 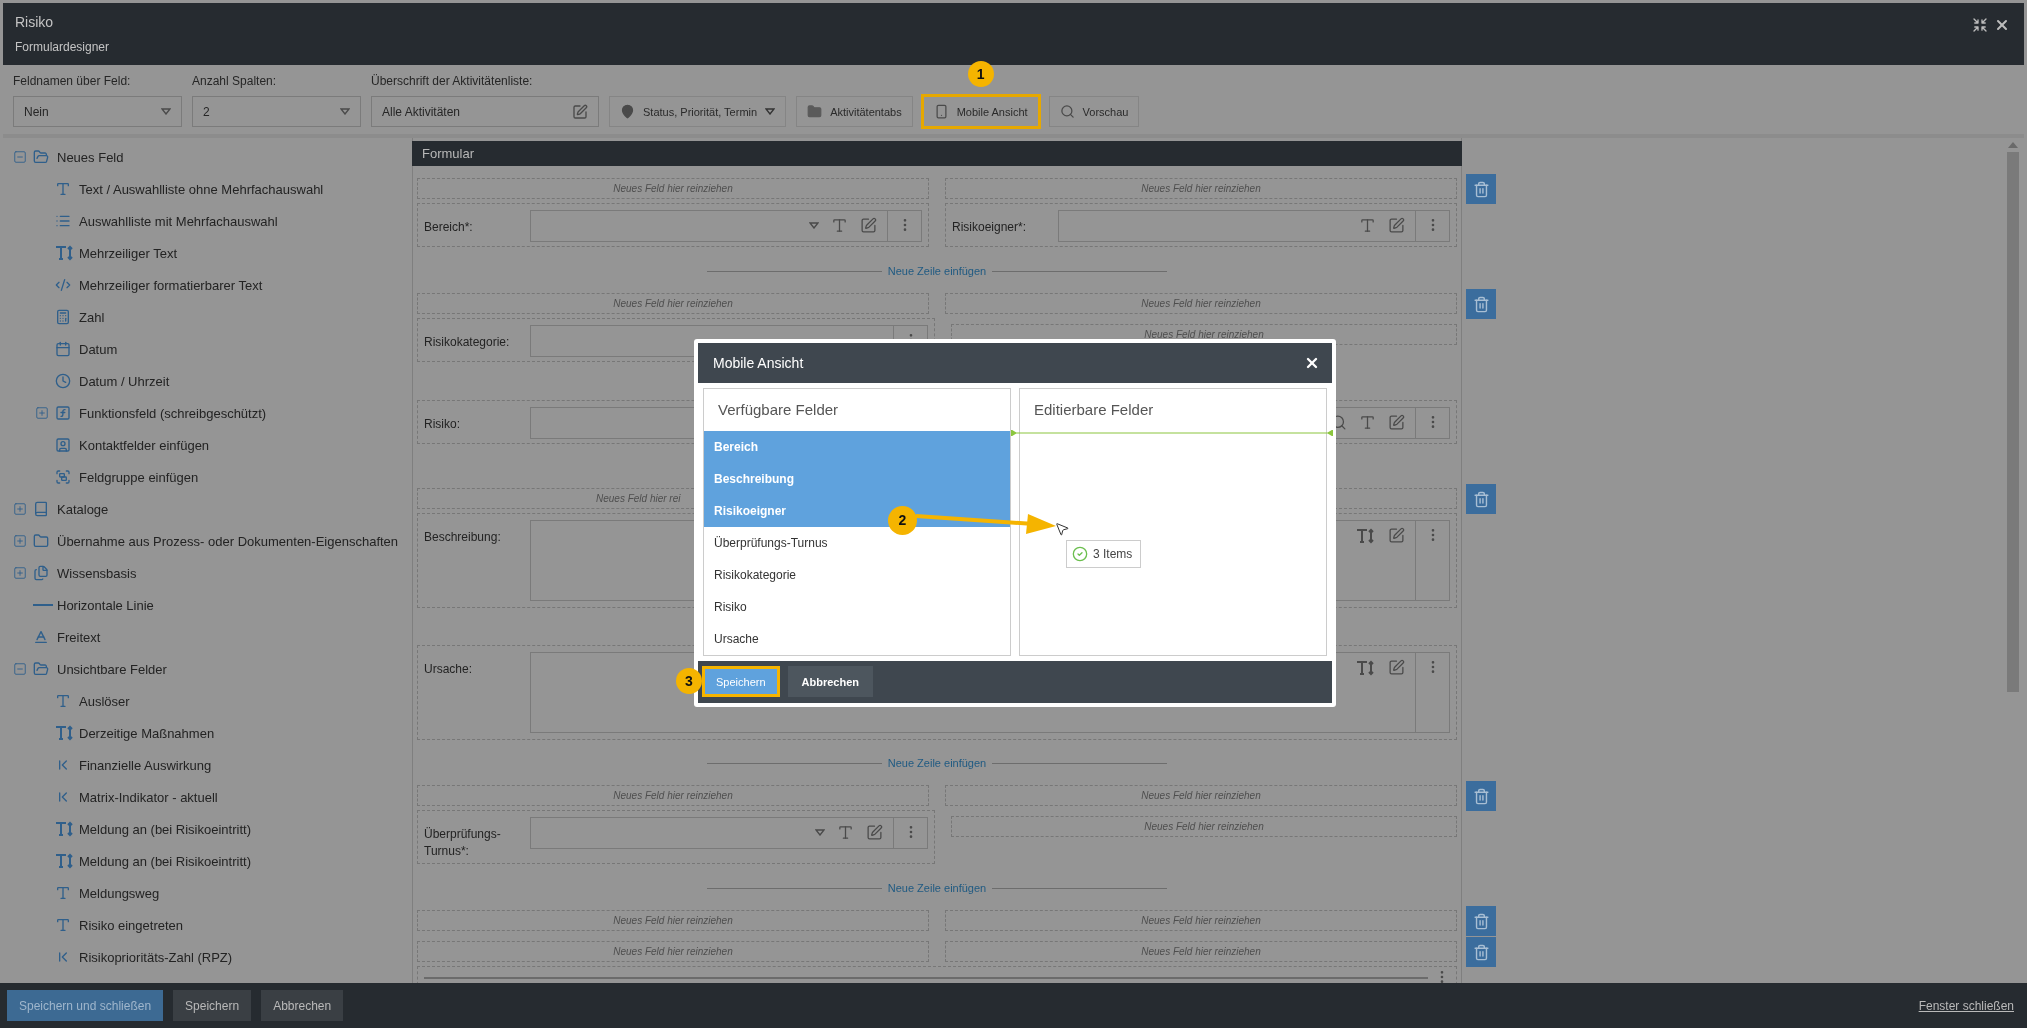 What do you see at coordinates (758, 362) in the screenshot?
I see `dialog-title: Mobile Ansicht` at bounding box center [758, 362].